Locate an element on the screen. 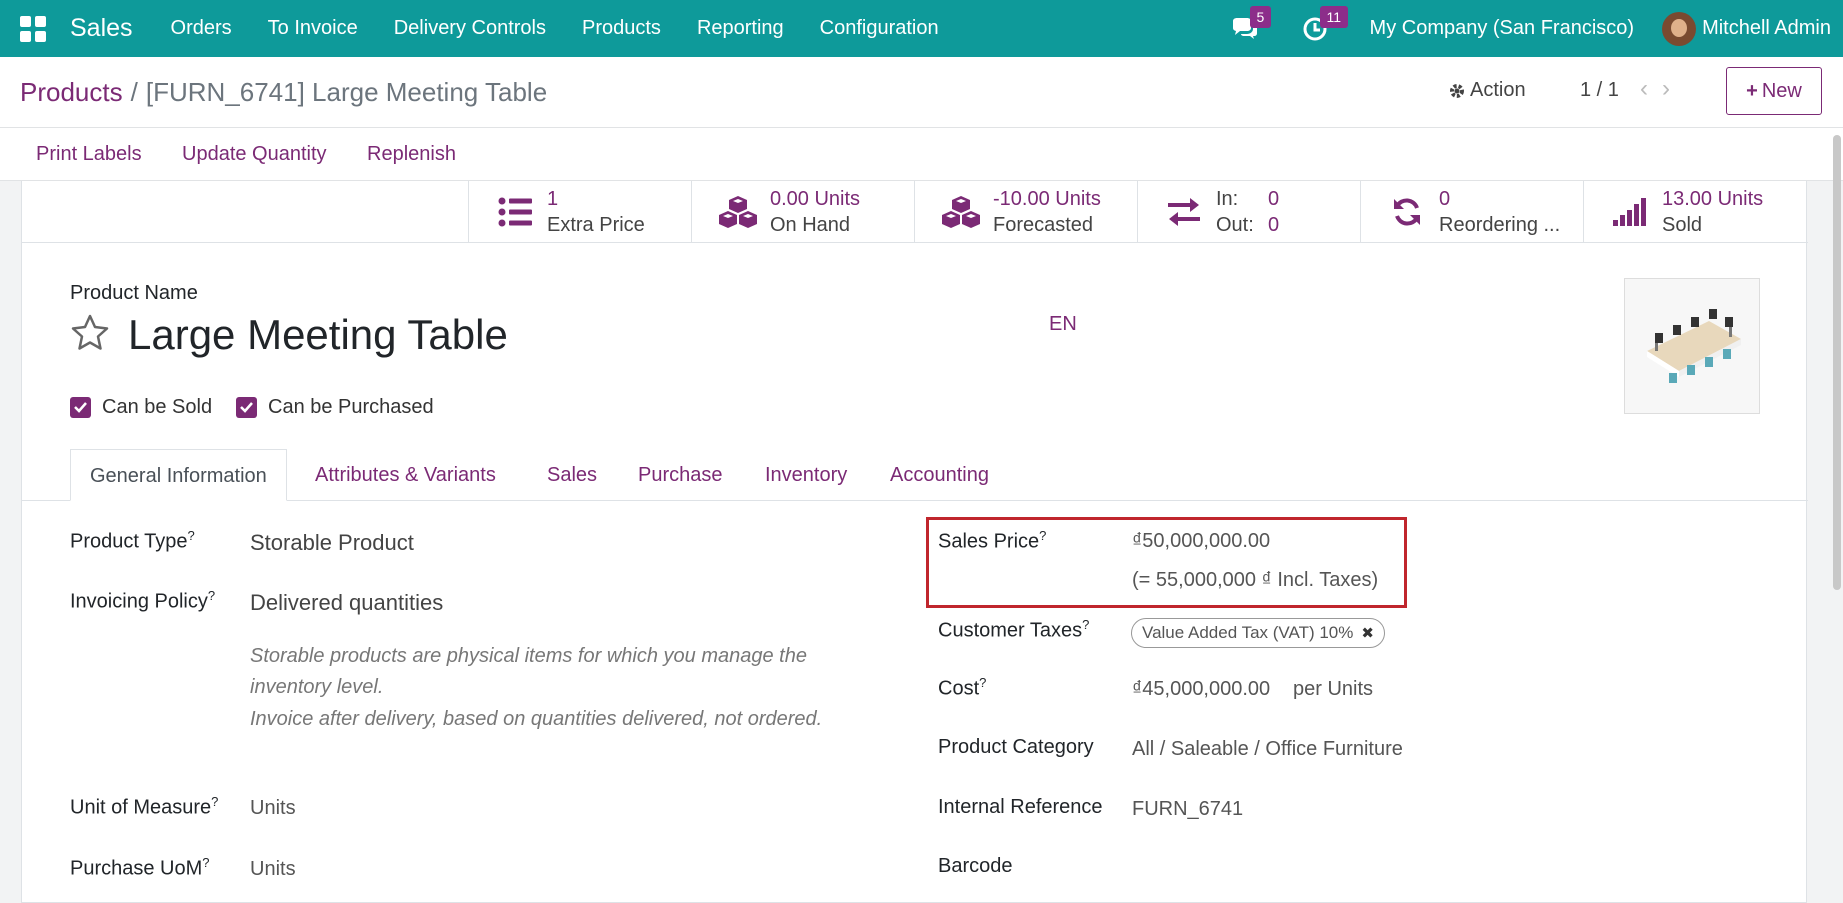 This screenshot has width=1843, height=903. uom-field: Units is located at coordinates (273, 808).